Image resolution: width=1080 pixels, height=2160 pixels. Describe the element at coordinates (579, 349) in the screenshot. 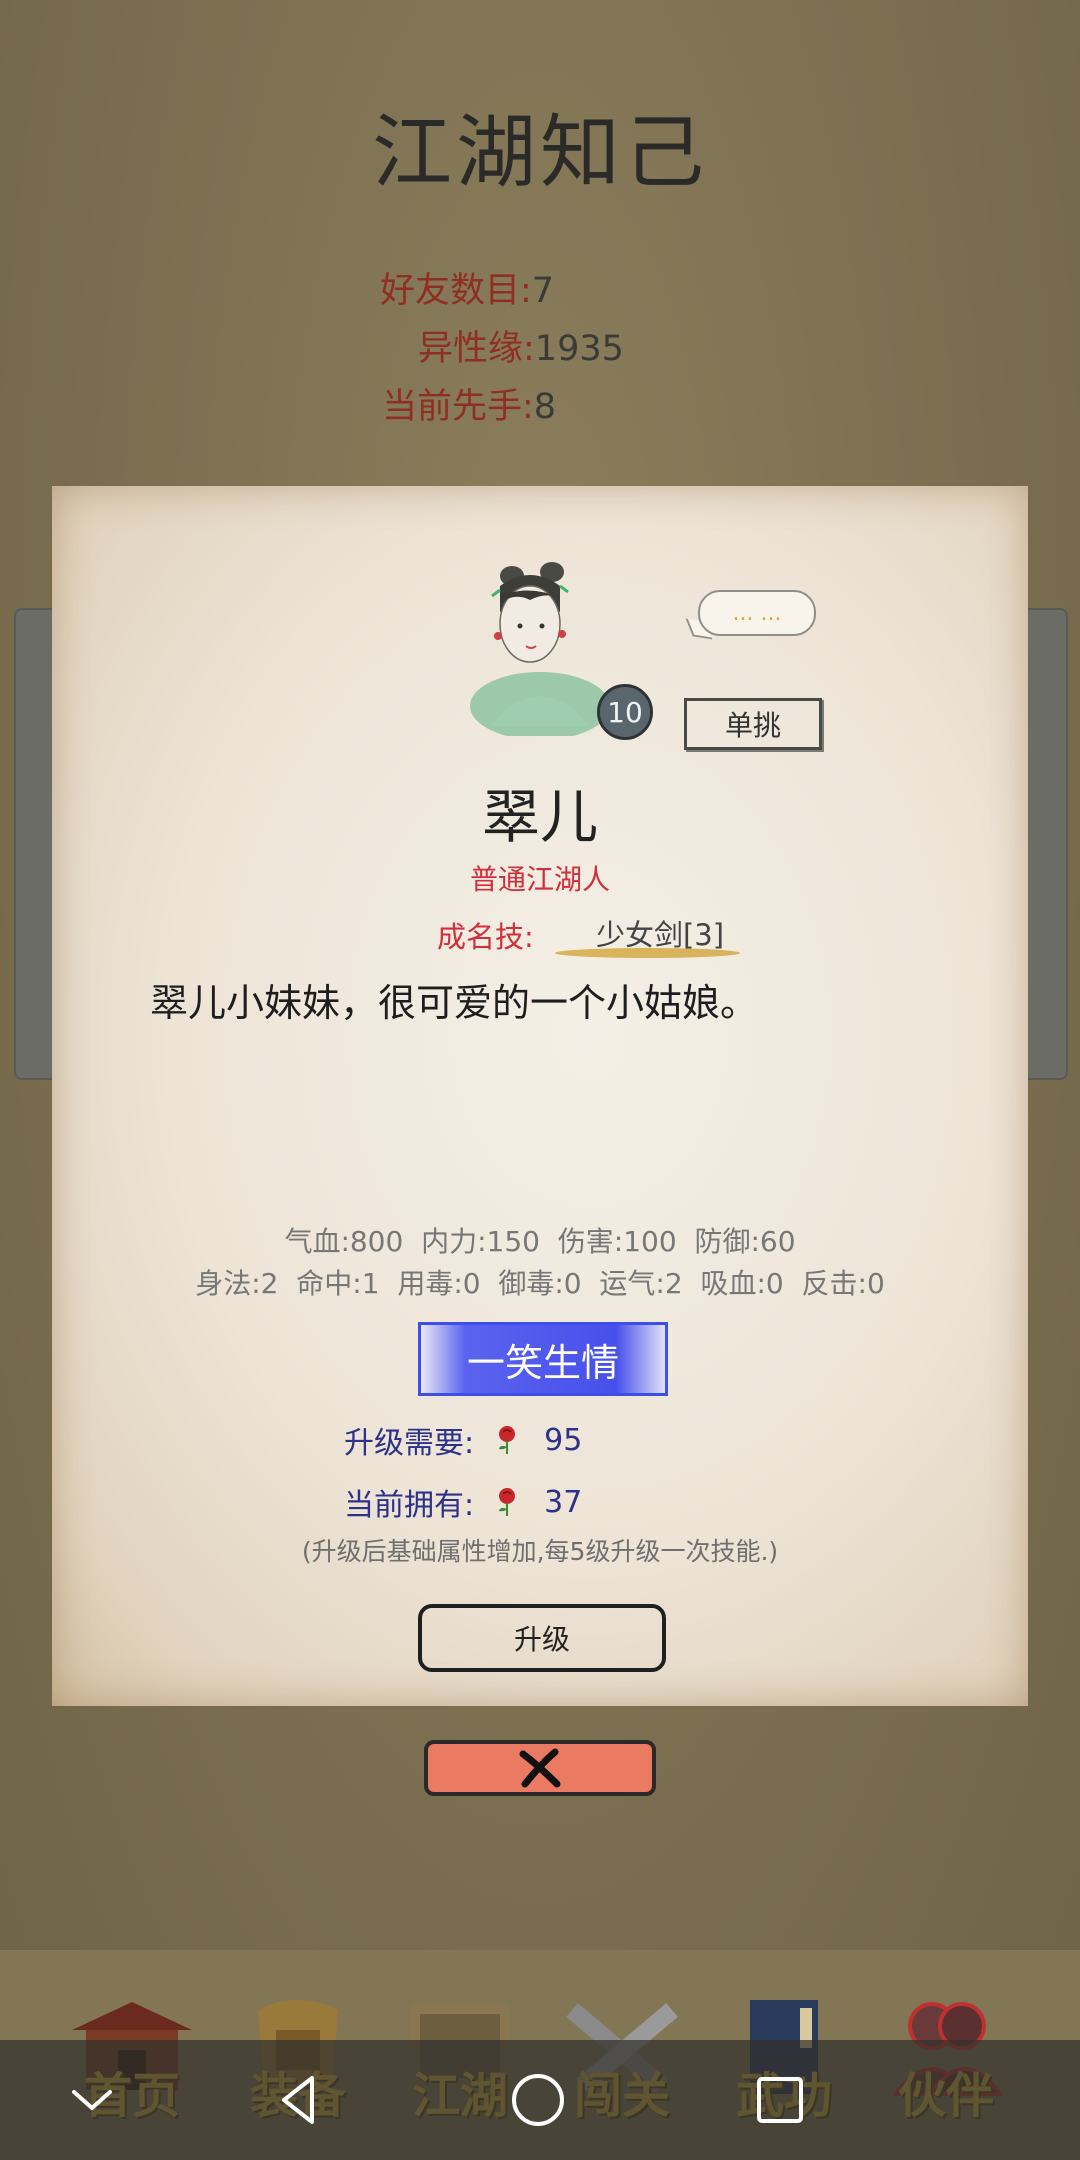

I see `affinity-value: 1935` at that location.